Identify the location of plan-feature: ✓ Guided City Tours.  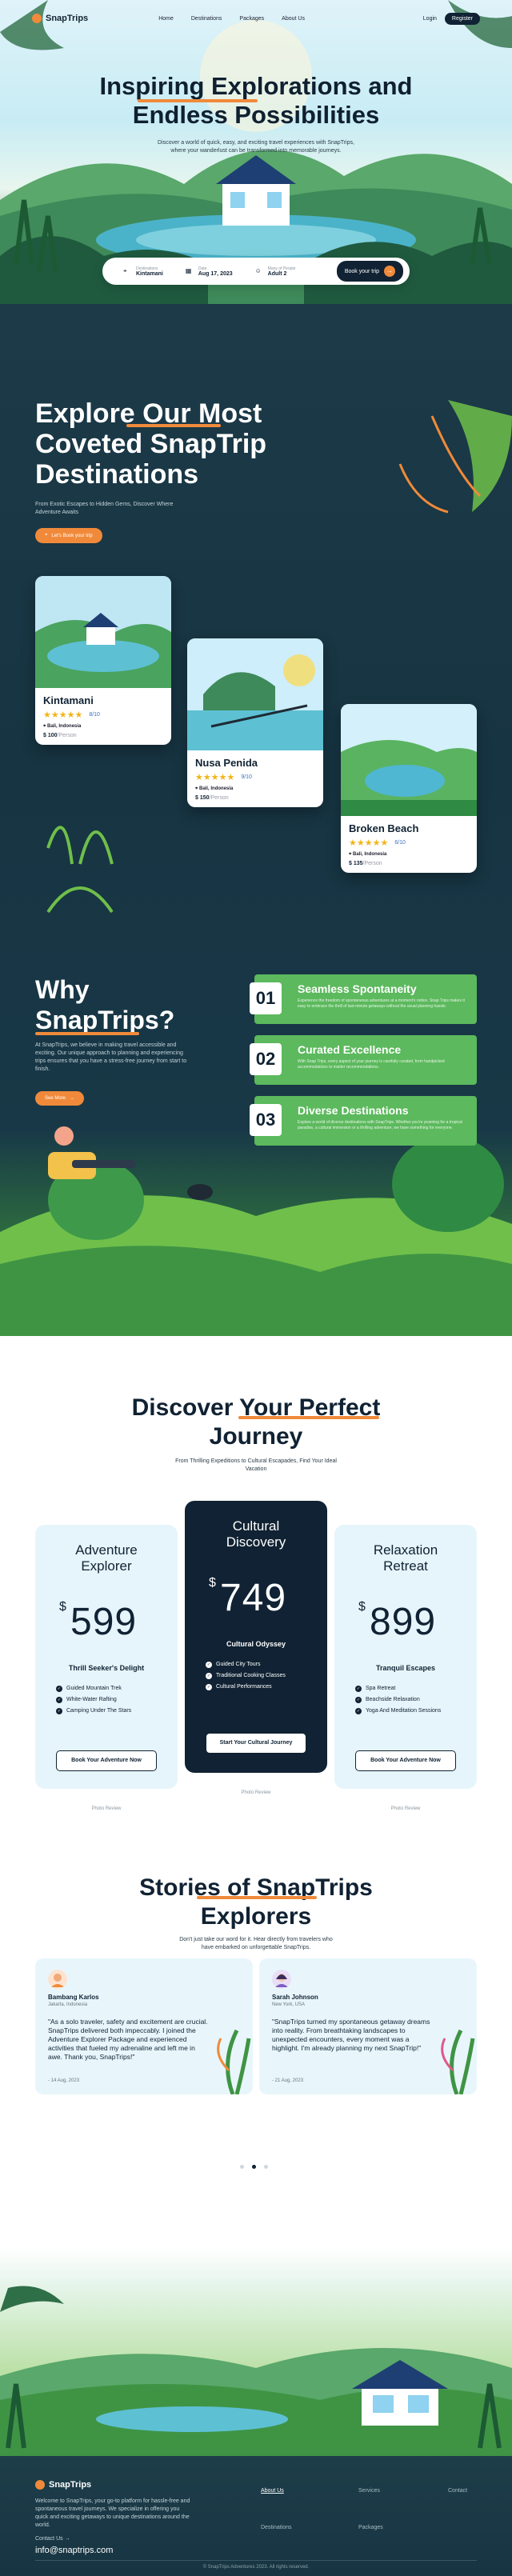
(246, 1664).